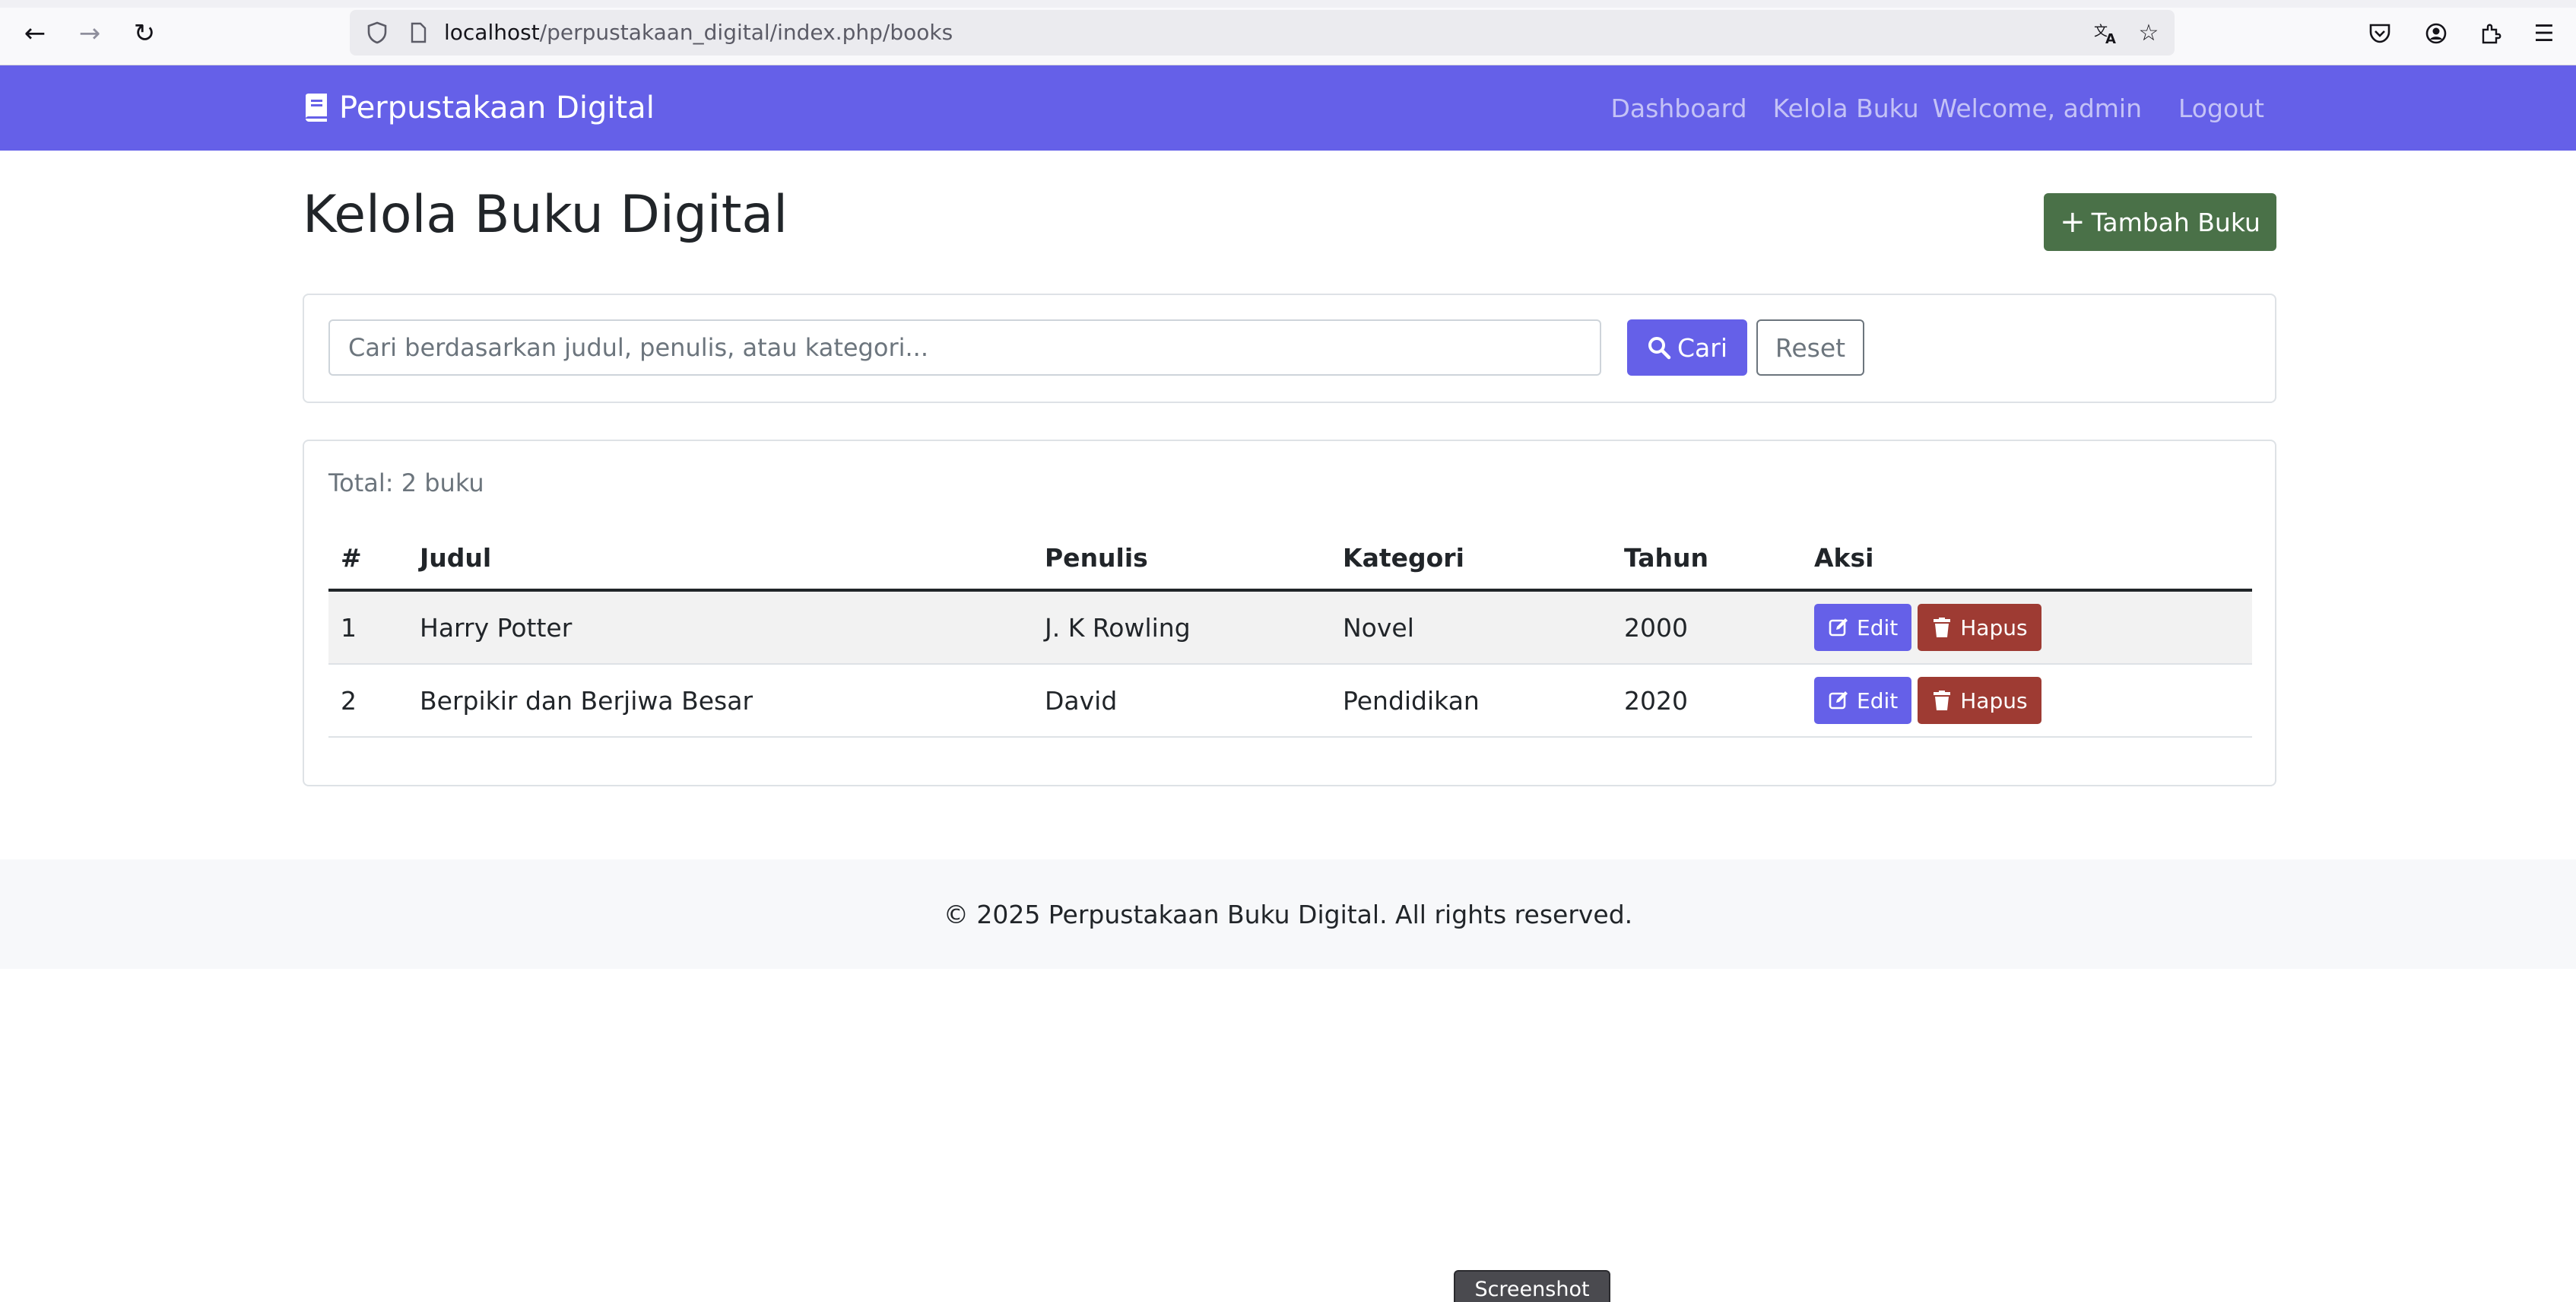  I want to click on column-header-penulis: Penulis, so click(1182, 559).